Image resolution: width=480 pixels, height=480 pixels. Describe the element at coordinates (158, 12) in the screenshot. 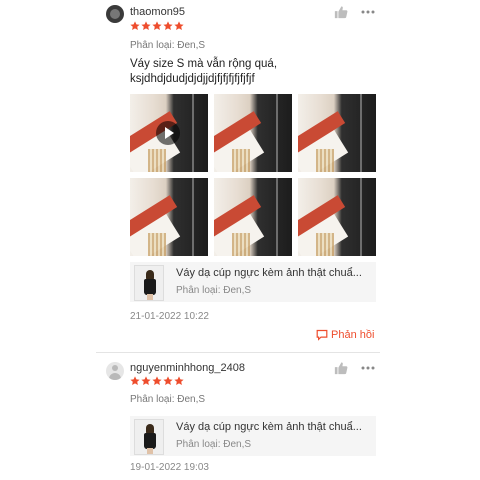

I see `review-username: thaomon95` at that location.